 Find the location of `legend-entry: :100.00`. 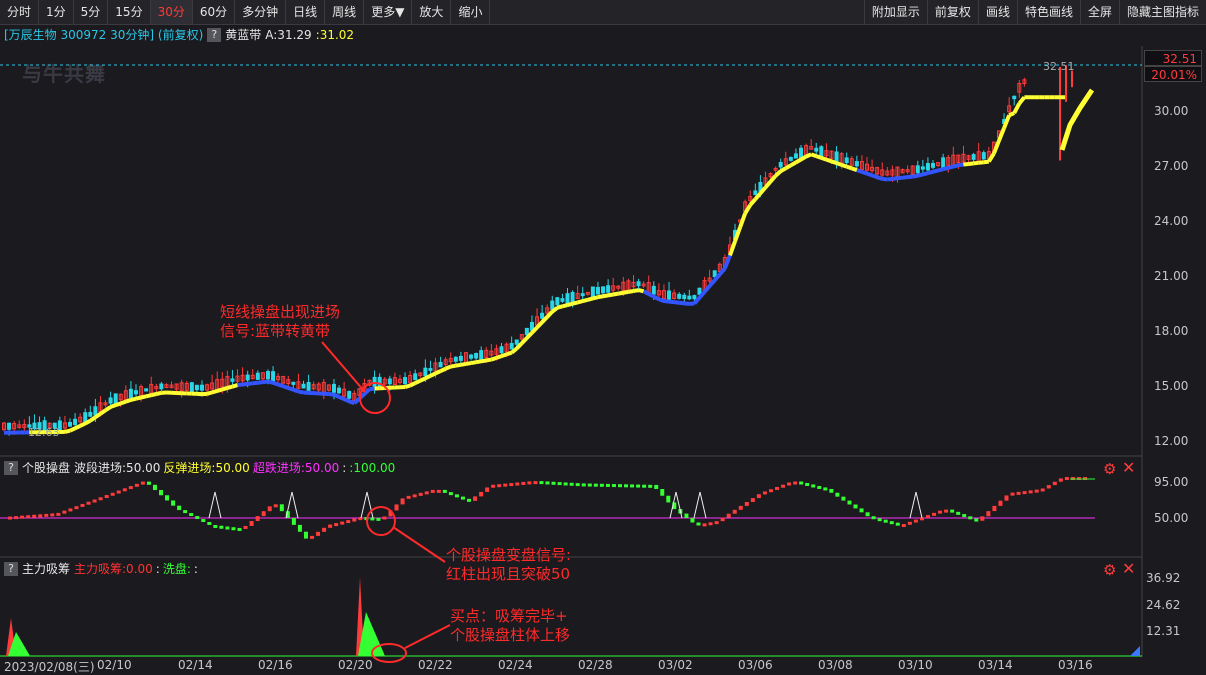

legend-entry: :100.00 is located at coordinates (372, 468).